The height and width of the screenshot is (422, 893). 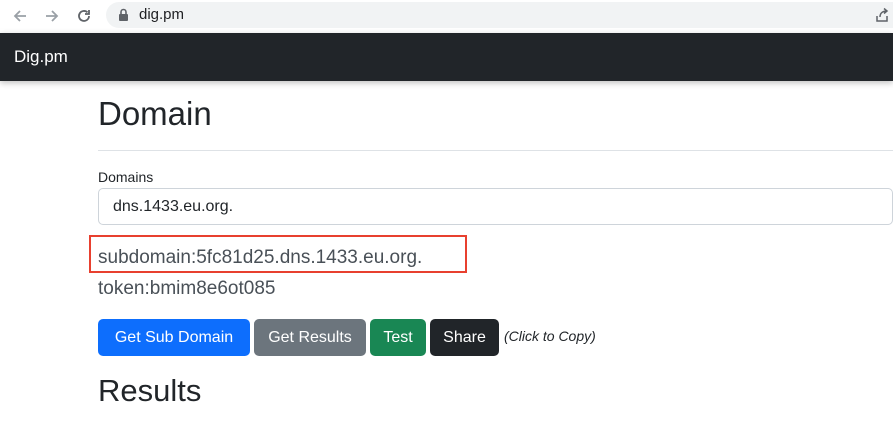 What do you see at coordinates (20, 16) in the screenshot?
I see `back-arrow-icon` at bounding box center [20, 16].